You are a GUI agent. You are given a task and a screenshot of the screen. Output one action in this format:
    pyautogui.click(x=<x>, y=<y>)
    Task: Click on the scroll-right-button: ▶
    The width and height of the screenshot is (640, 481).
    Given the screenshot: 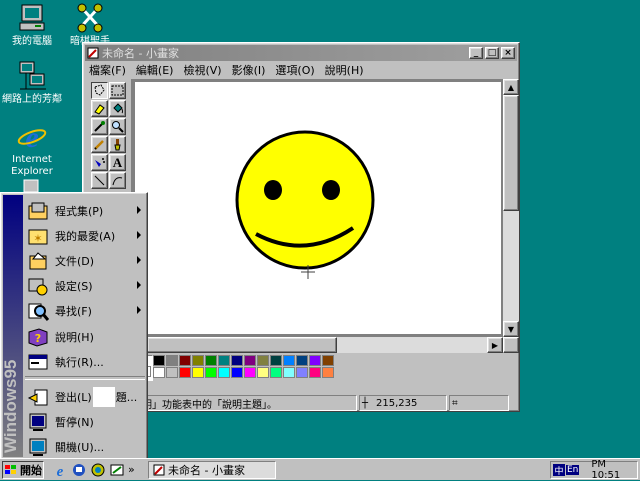 What is the action you would take?
    pyautogui.click(x=495, y=345)
    